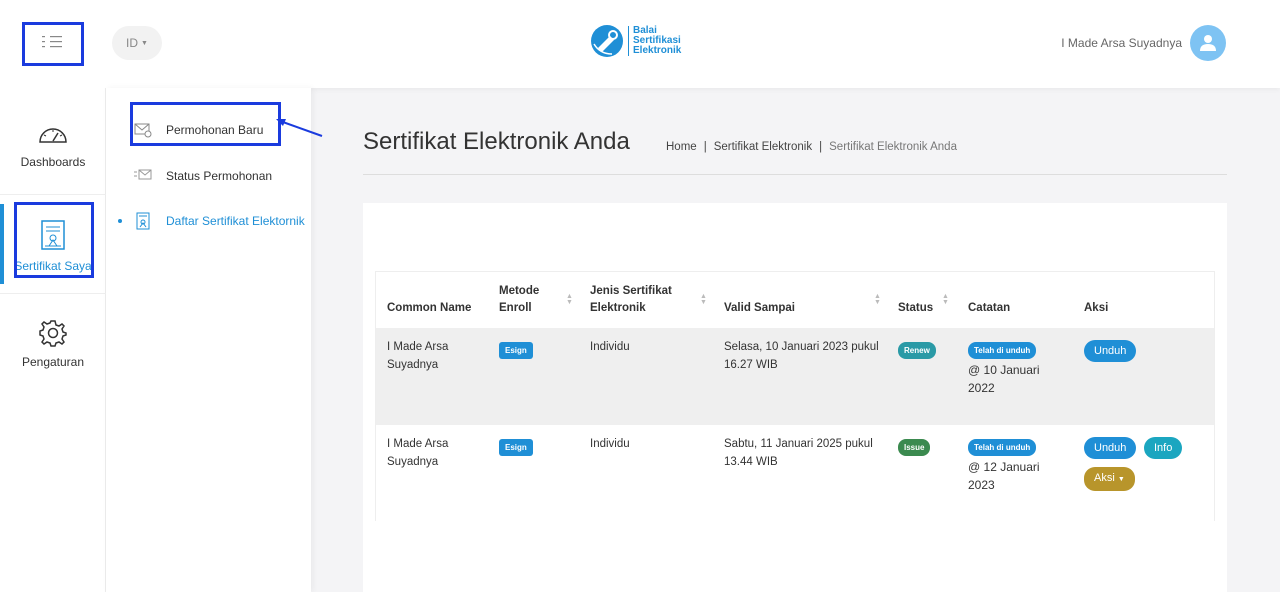 This screenshot has width=1280, height=592. I want to click on menu-toggle-button, so click(53, 44).